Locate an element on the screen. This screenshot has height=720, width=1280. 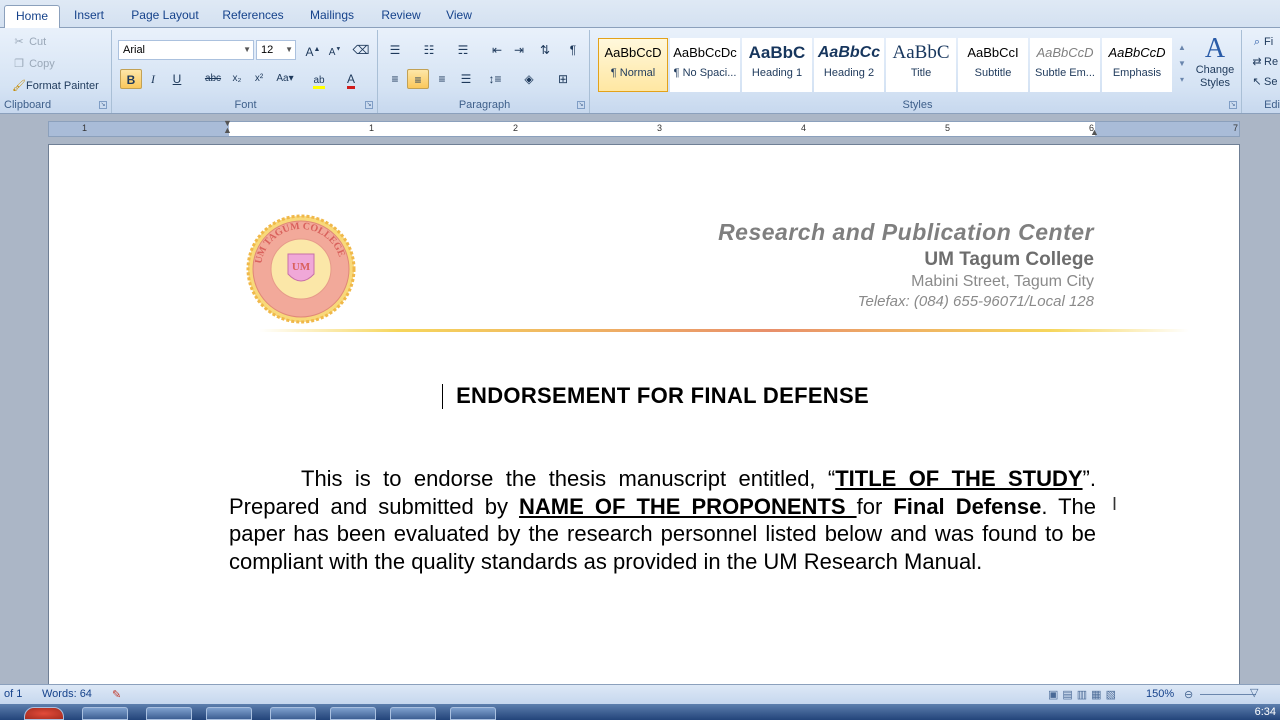
line-spacing-icon: ↕≡ is located at coordinates (495, 79).